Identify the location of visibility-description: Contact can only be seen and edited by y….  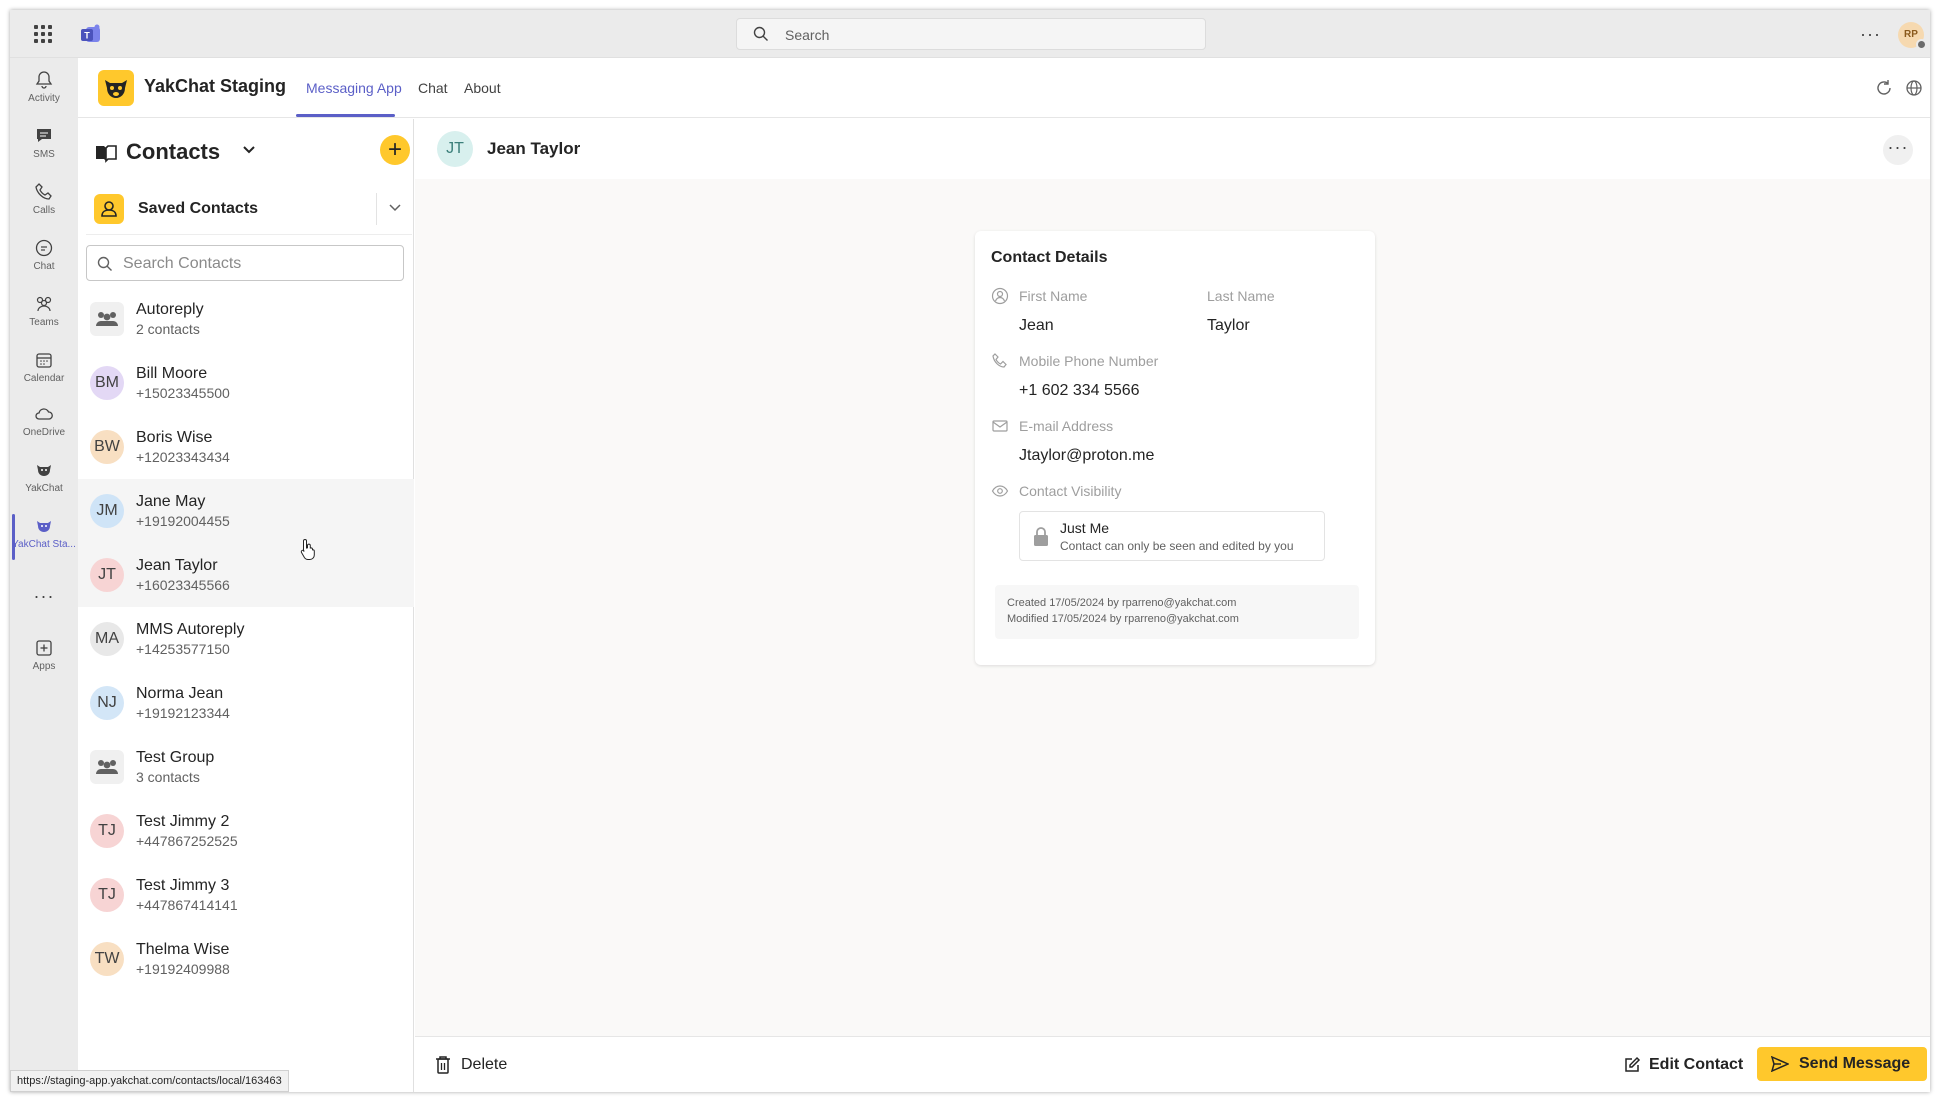
(1177, 546).